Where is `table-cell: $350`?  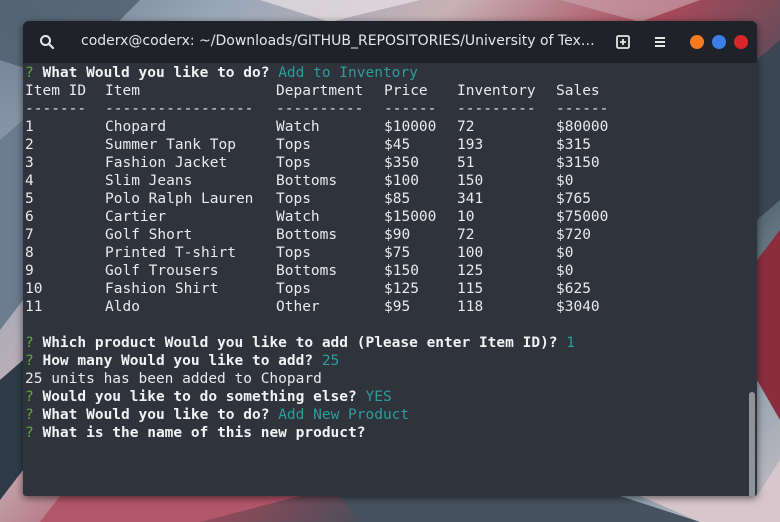
table-cell: $350 is located at coordinates (401, 163).